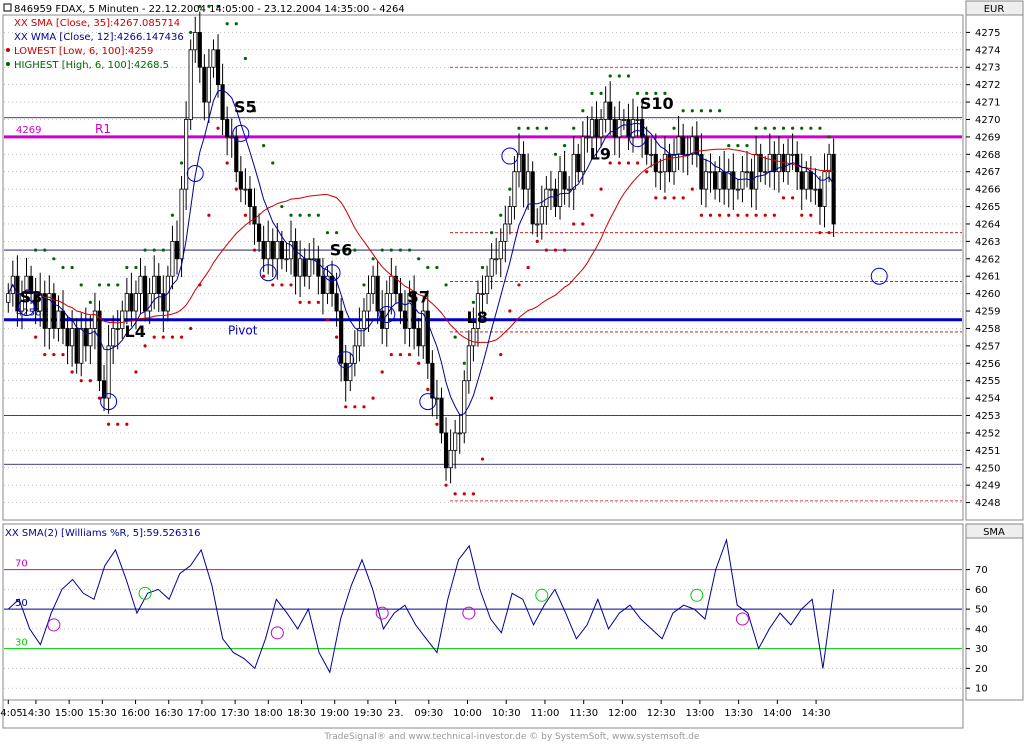 This screenshot has width=1024, height=746. What do you see at coordinates (21, 603) in the screenshot?
I see `indicator-level-label: 50` at bounding box center [21, 603].